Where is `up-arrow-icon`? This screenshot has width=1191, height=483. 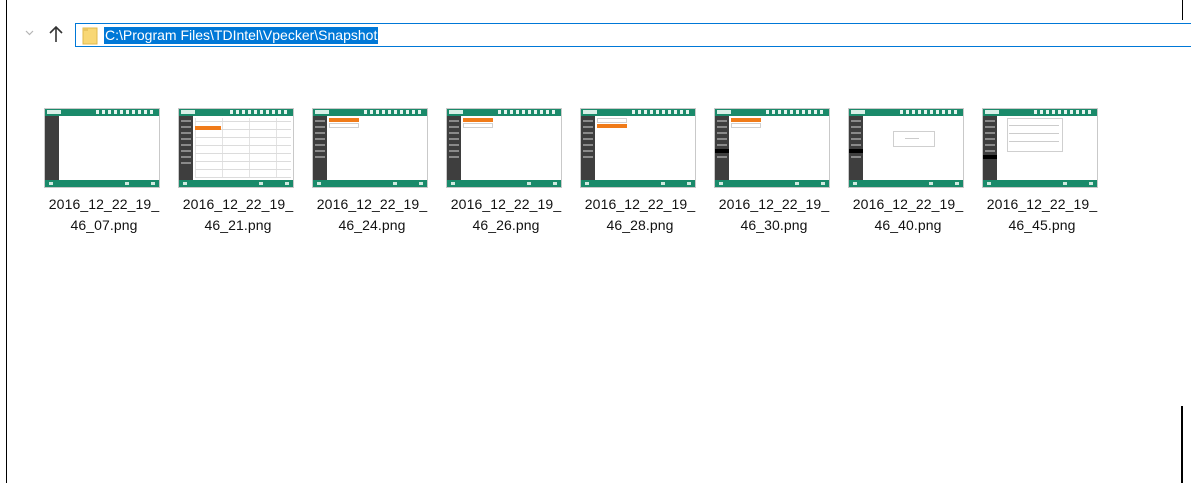 up-arrow-icon is located at coordinates (56, 35).